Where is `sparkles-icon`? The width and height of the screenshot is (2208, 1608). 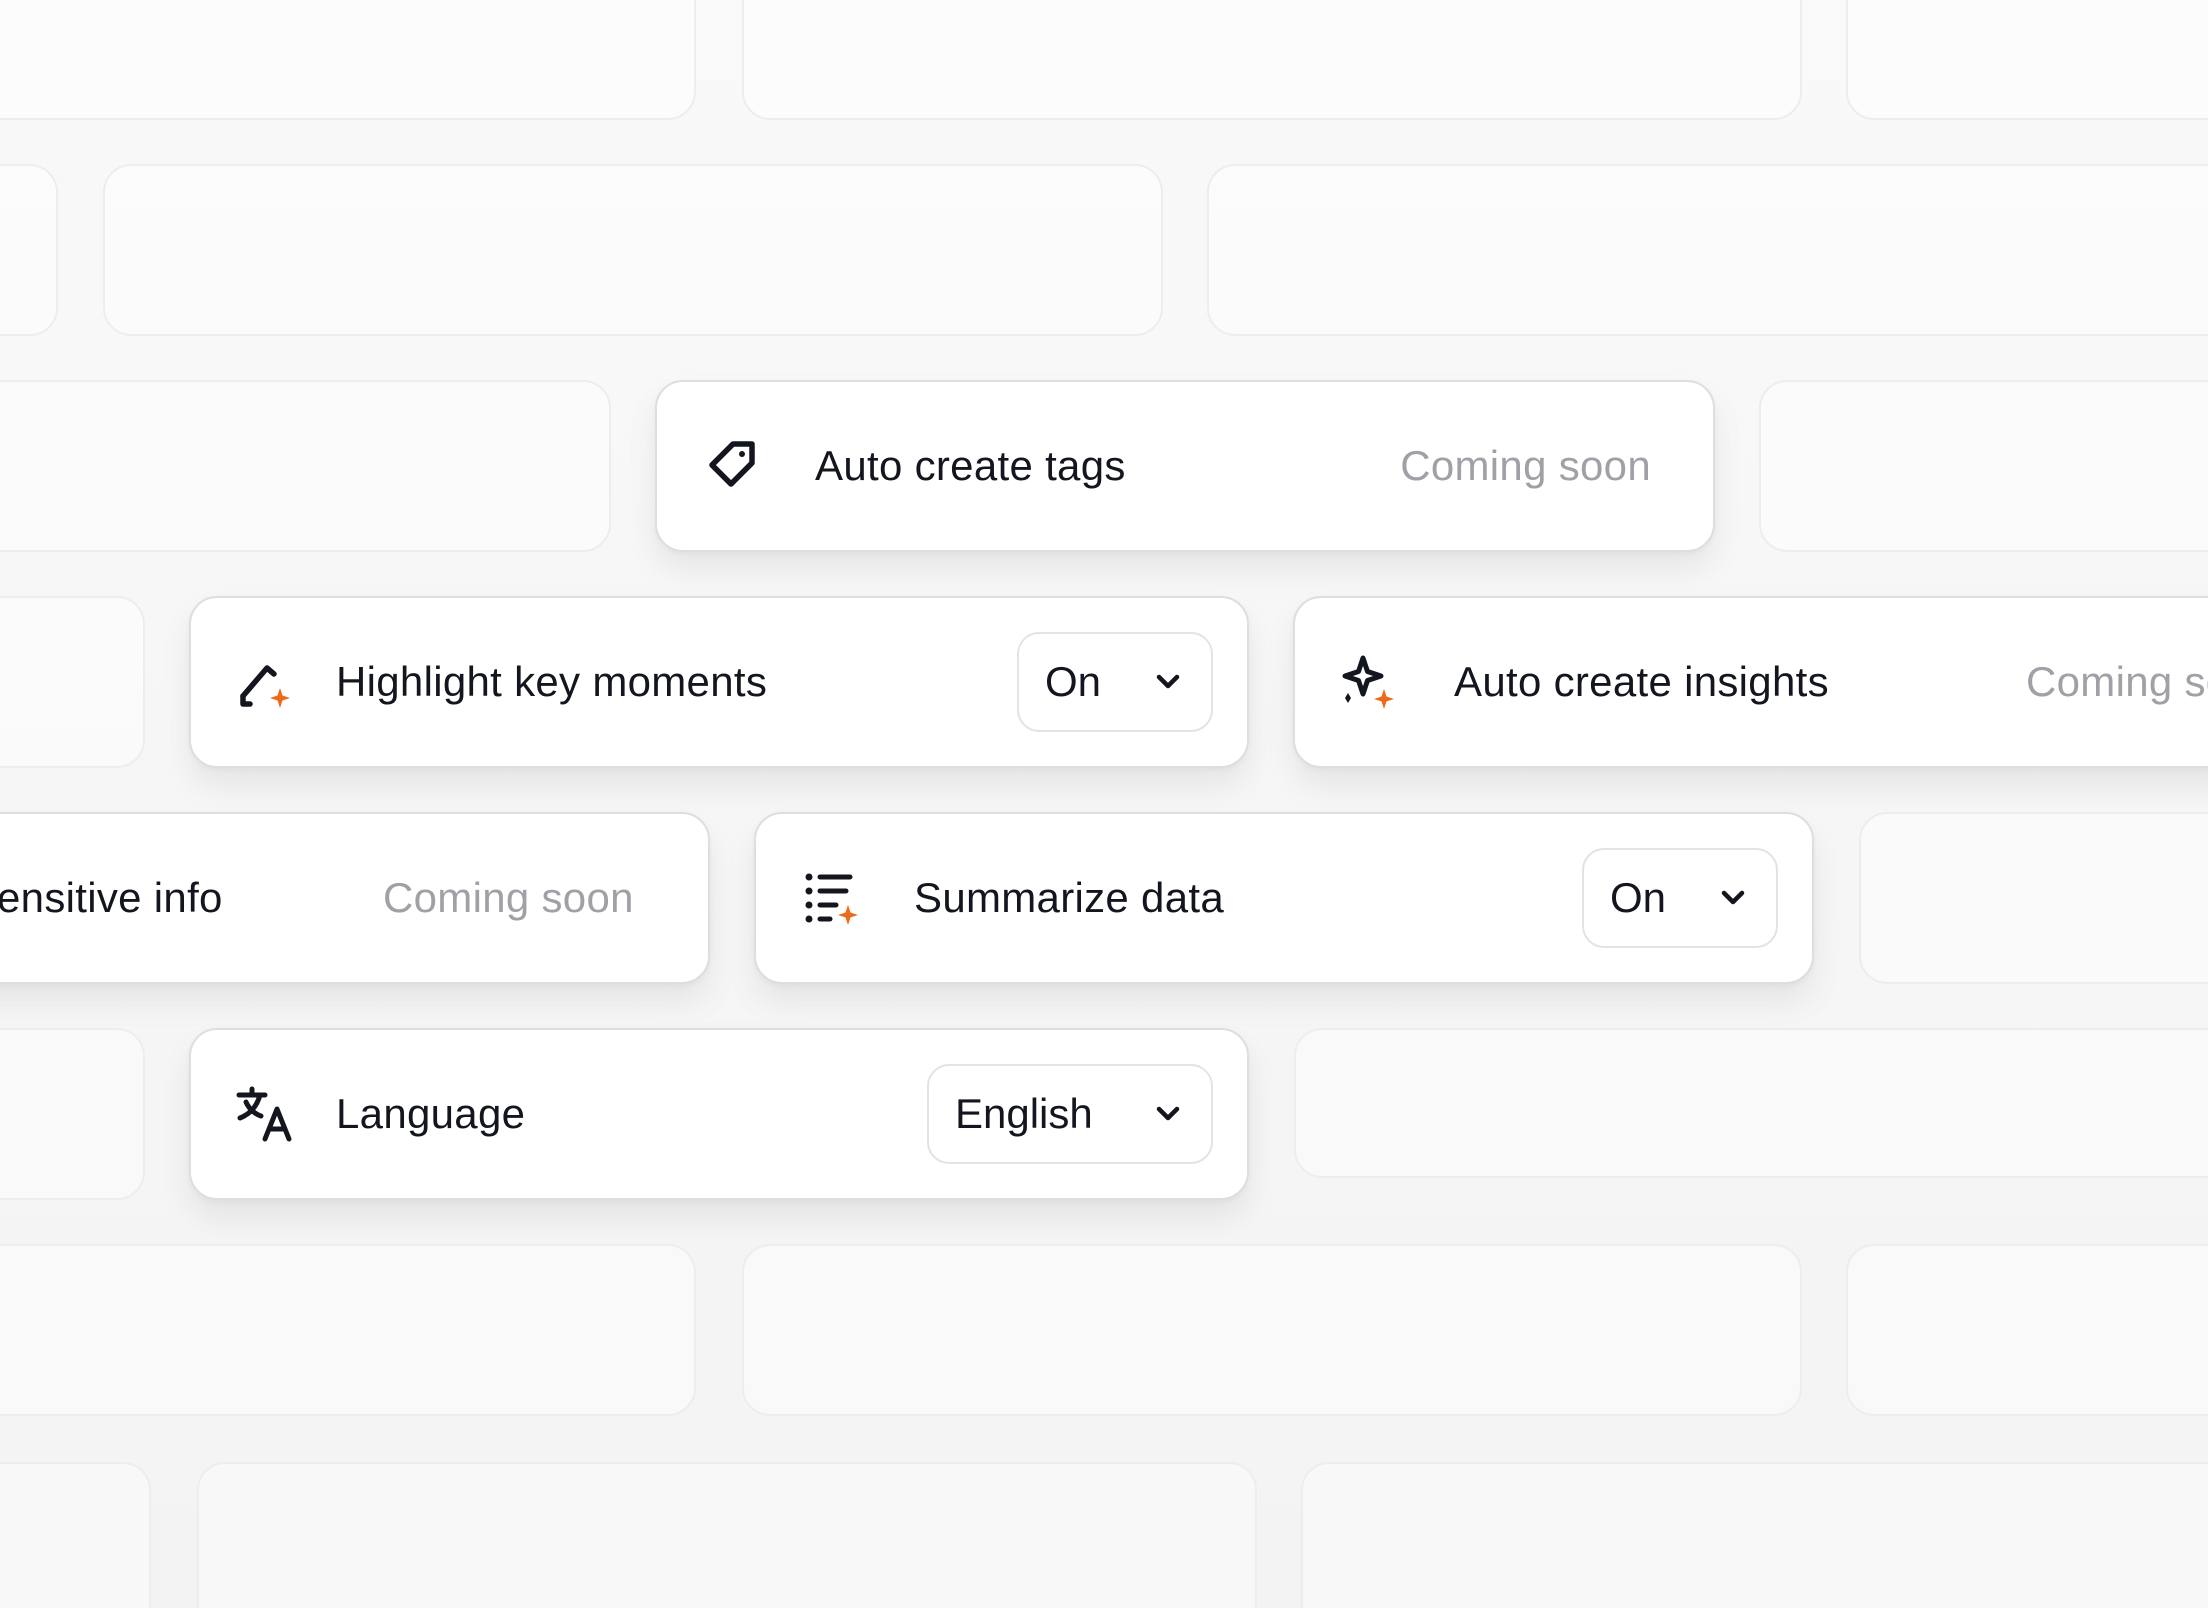 sparkles-icon is located at coordinates (1369, 682).